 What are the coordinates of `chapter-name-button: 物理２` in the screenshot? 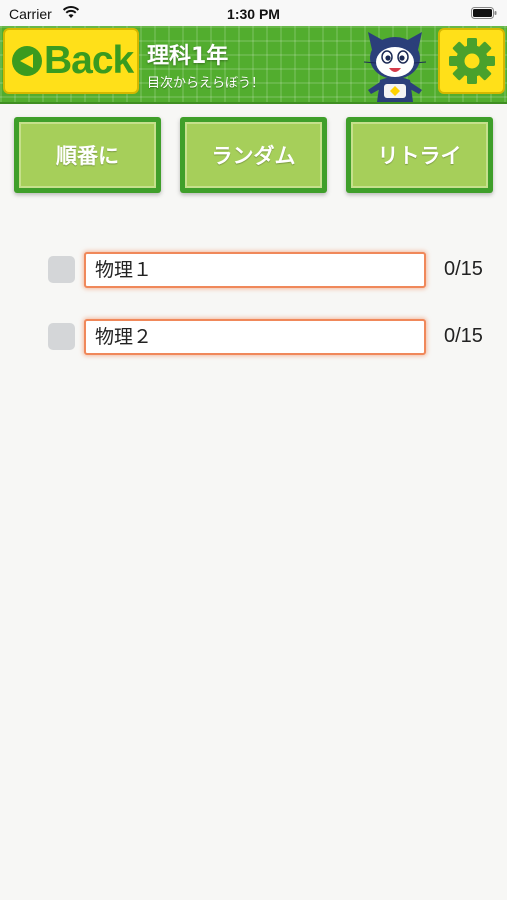 It's located at (255, 337).